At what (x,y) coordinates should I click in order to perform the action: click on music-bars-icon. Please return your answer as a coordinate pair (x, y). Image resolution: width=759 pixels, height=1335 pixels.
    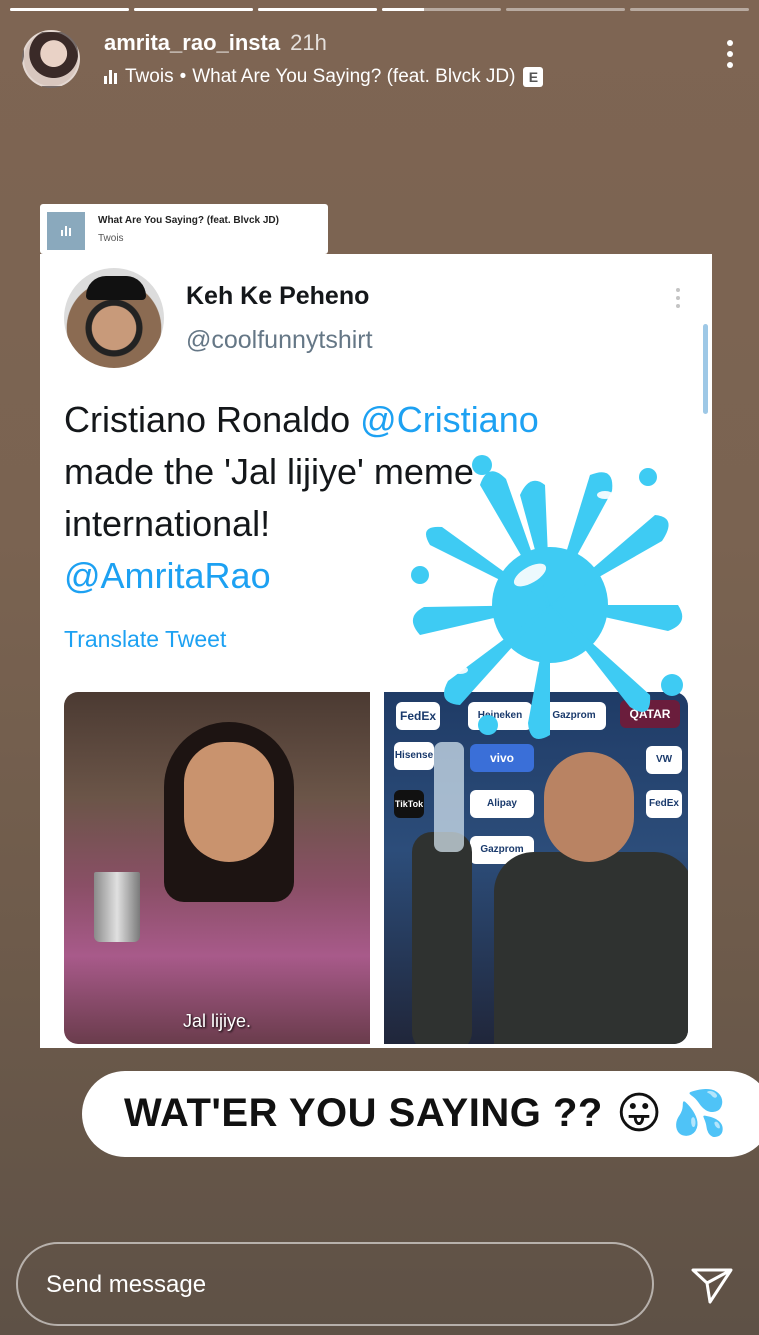
    Looking at the image, I should click on (110, 77).